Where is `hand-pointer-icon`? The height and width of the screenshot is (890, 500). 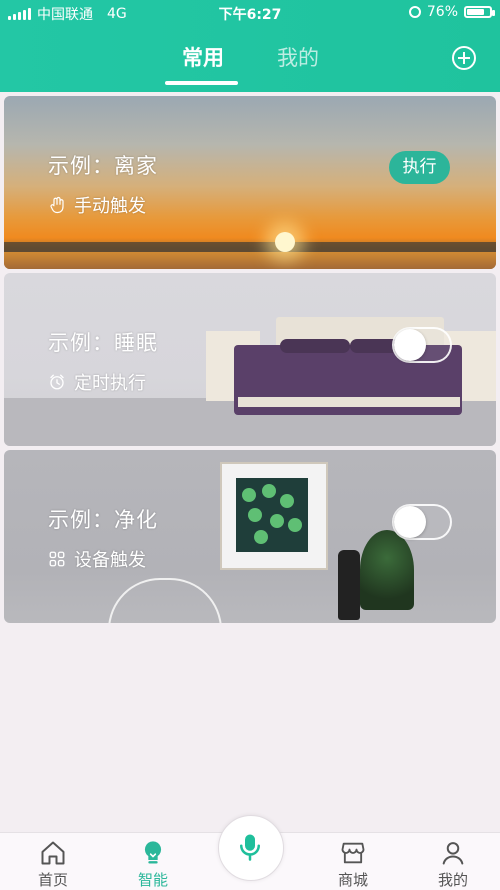 hand-pointer-icon is located at coordinates (57, 205).